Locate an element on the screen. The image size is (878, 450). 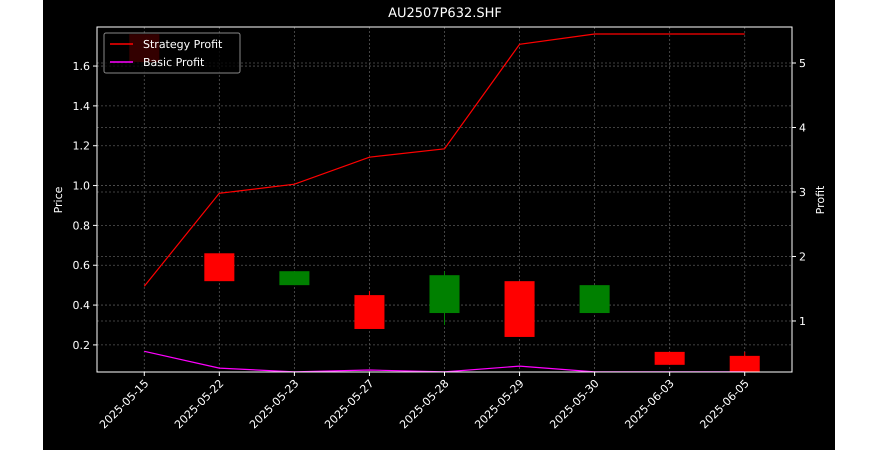
axis-label: Price is located at coordinates (58, 200).